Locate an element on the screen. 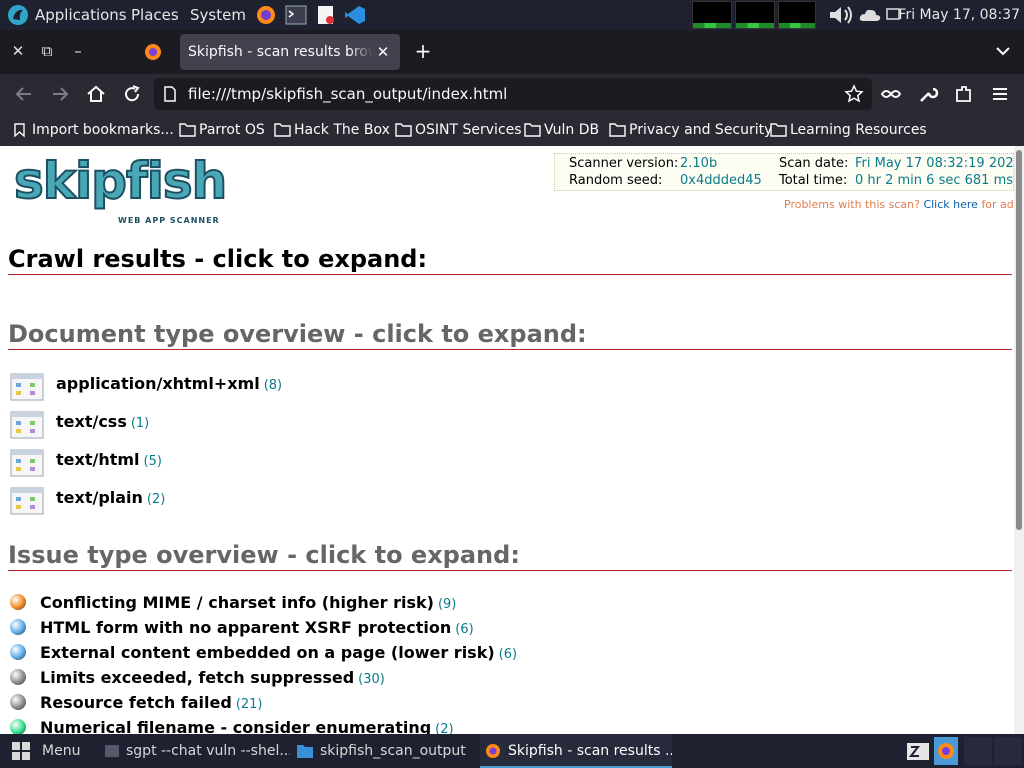 The image size is (1024, 768). bookmark-folder-hack-the-box: Hack The Box is located at coordinates (332, 130).